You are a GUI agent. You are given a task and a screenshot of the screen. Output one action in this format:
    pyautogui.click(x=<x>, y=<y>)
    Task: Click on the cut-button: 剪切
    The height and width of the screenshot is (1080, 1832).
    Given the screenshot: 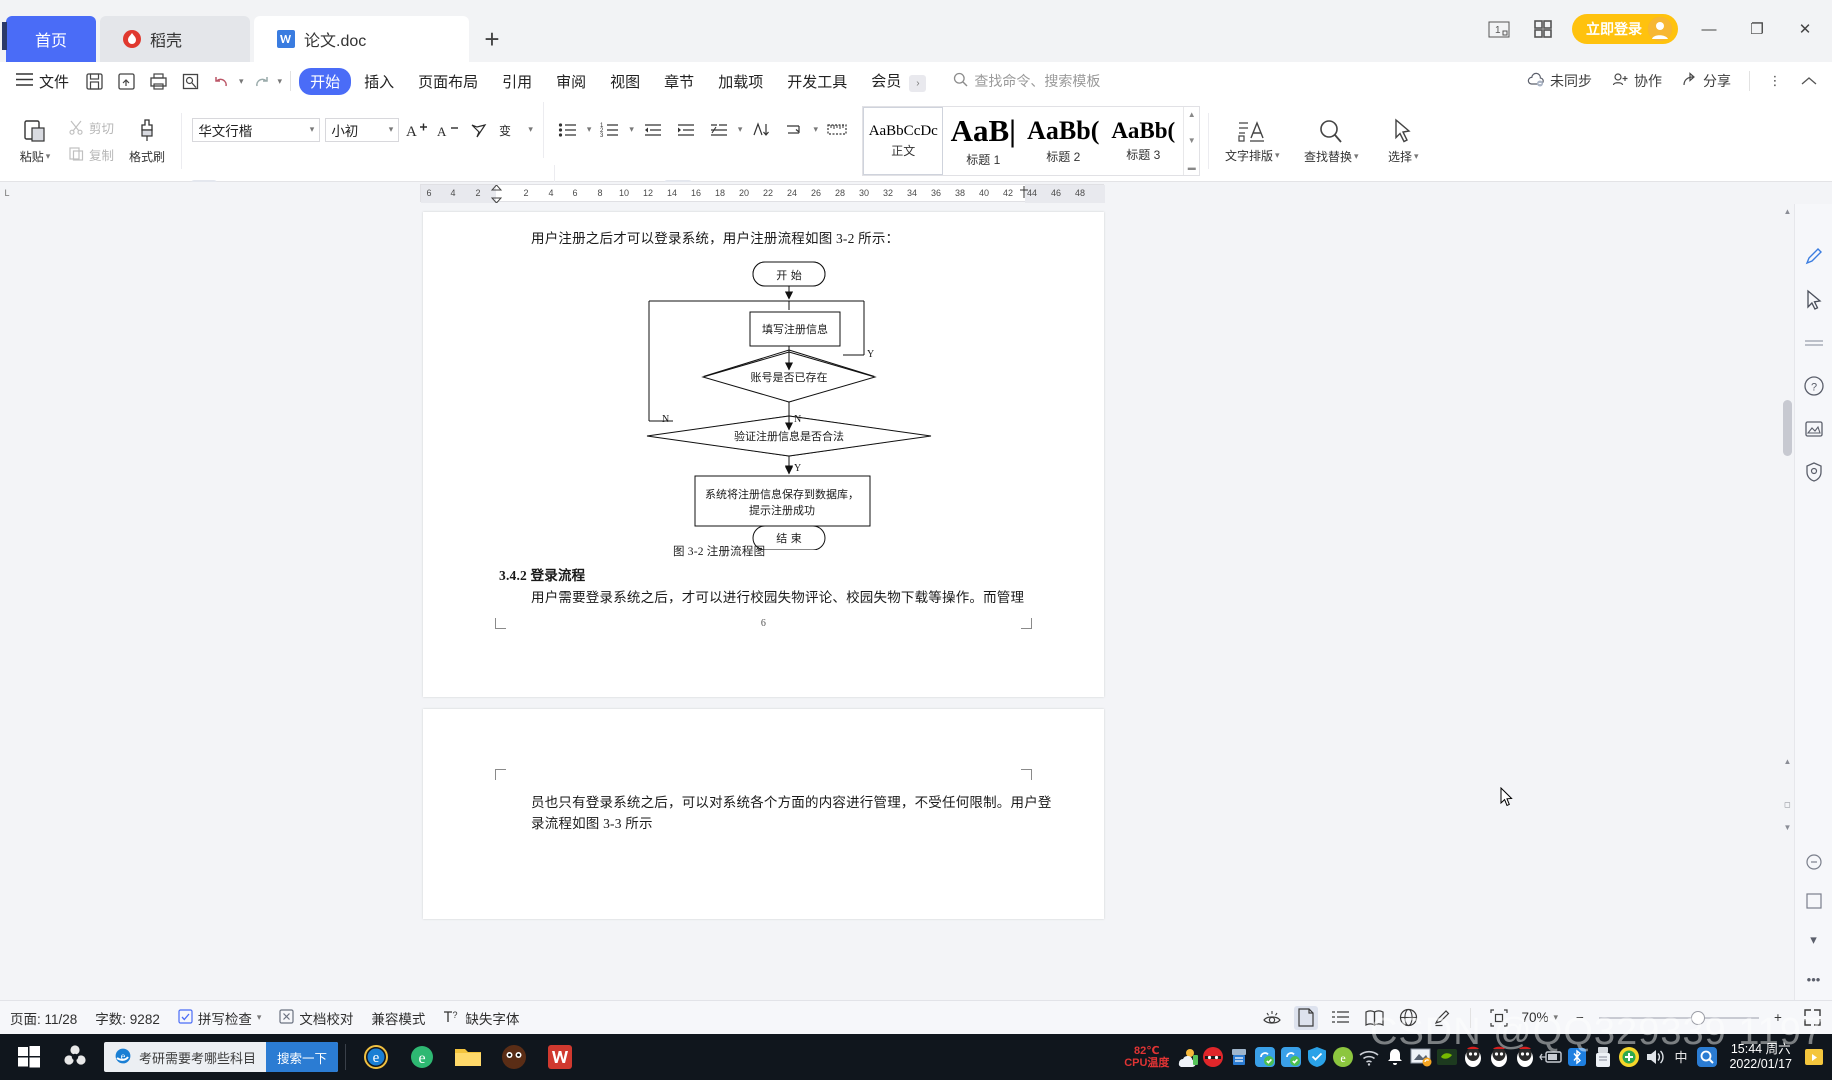 What is the action you would take?
    pyautogui.click(x=91, y=127)
    